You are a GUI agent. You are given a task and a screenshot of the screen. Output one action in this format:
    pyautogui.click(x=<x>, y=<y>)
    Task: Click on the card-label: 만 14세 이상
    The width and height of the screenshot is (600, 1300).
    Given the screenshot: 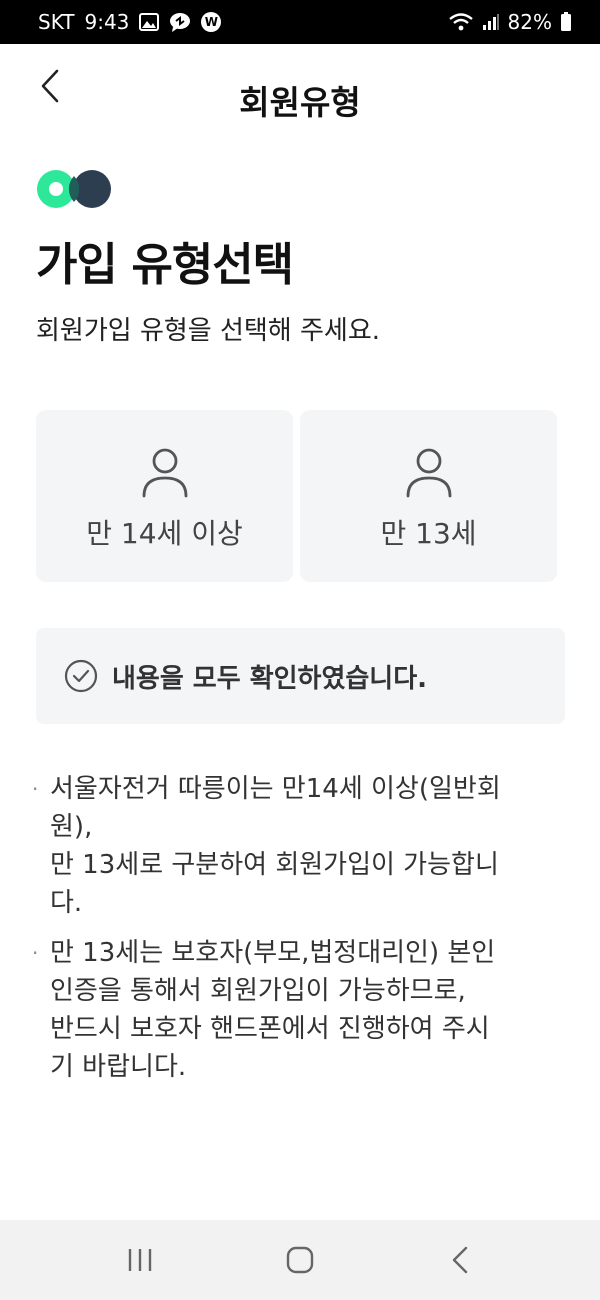 What is the action you would take?
    pyautogui.click(x=164, y=533)
    